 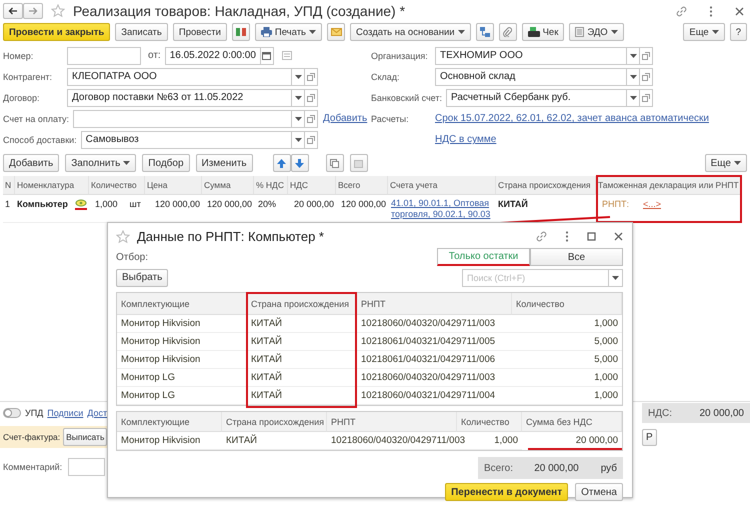 I want to click on fill-button: Заполнить, so click(x=100, y=163).